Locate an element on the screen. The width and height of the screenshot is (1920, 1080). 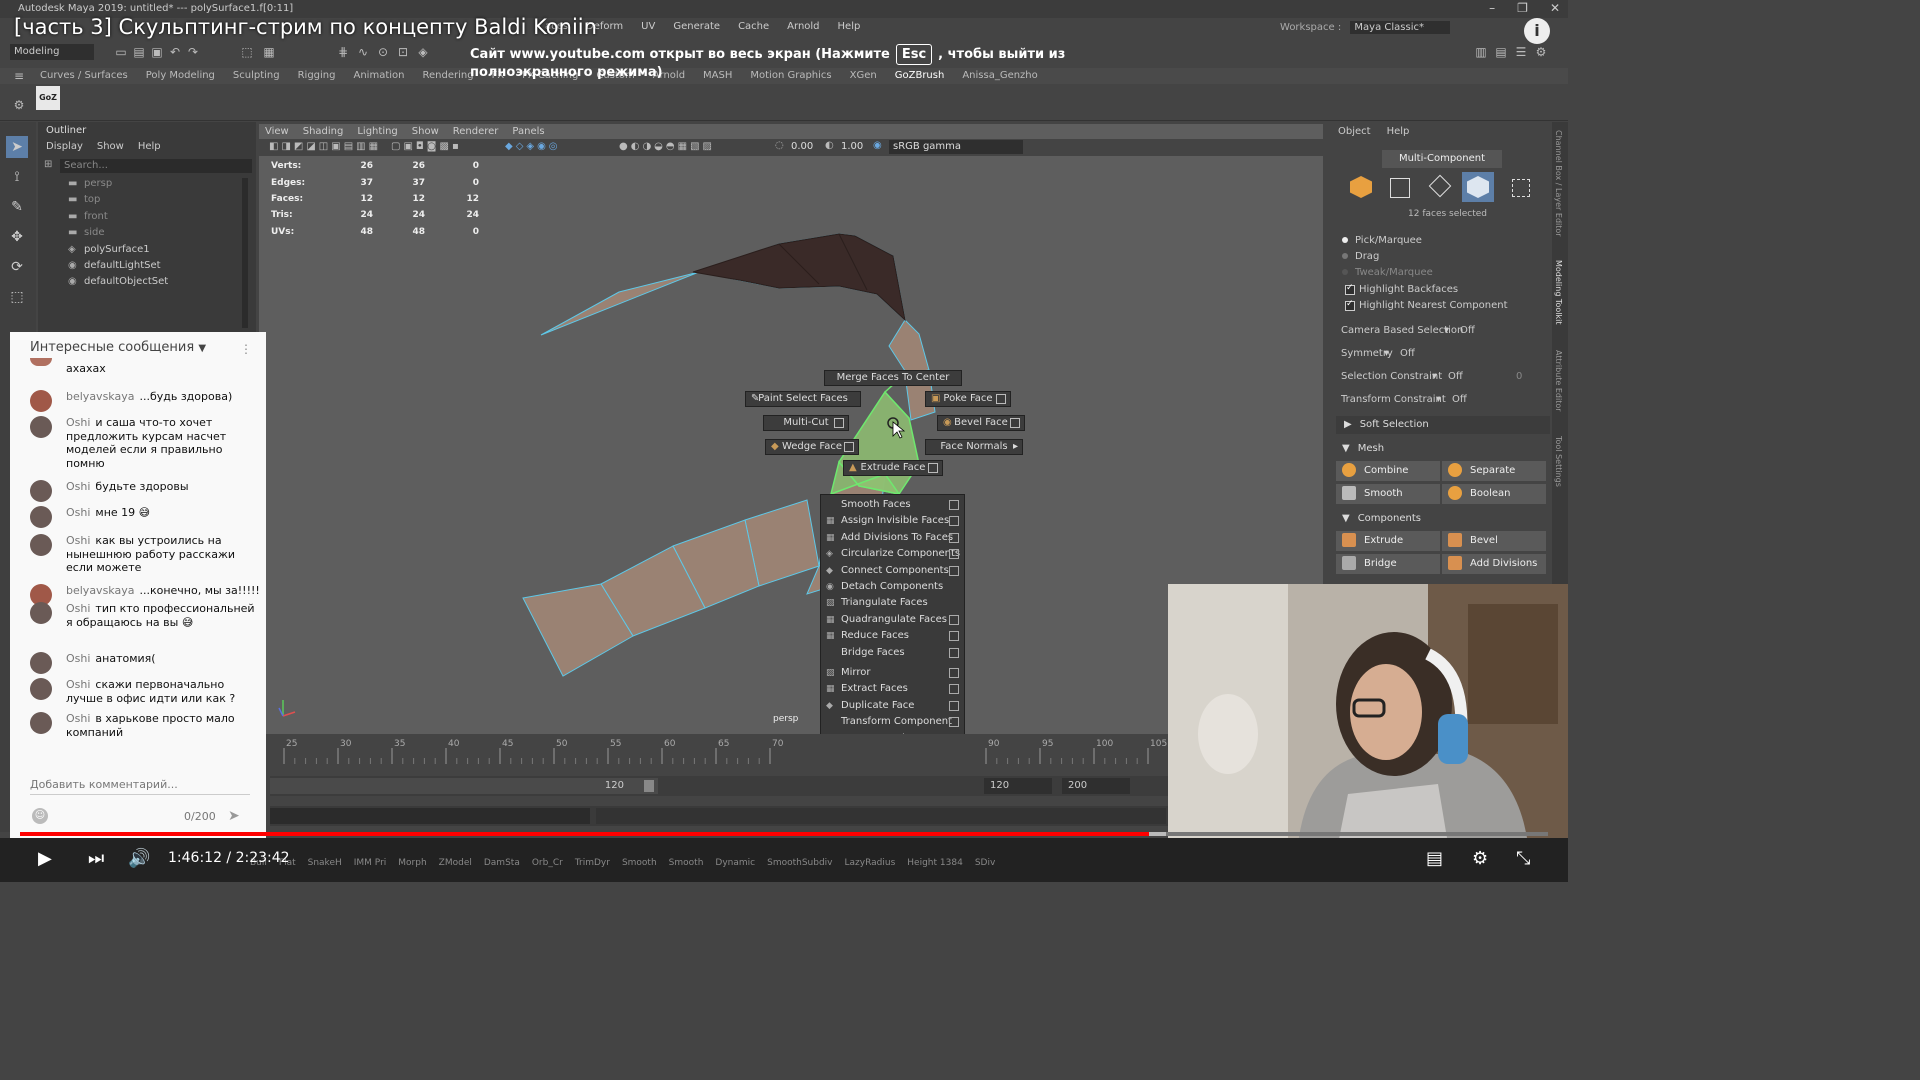
attribute-editor-icon: ☰ is located at coordinates (1521, 52).